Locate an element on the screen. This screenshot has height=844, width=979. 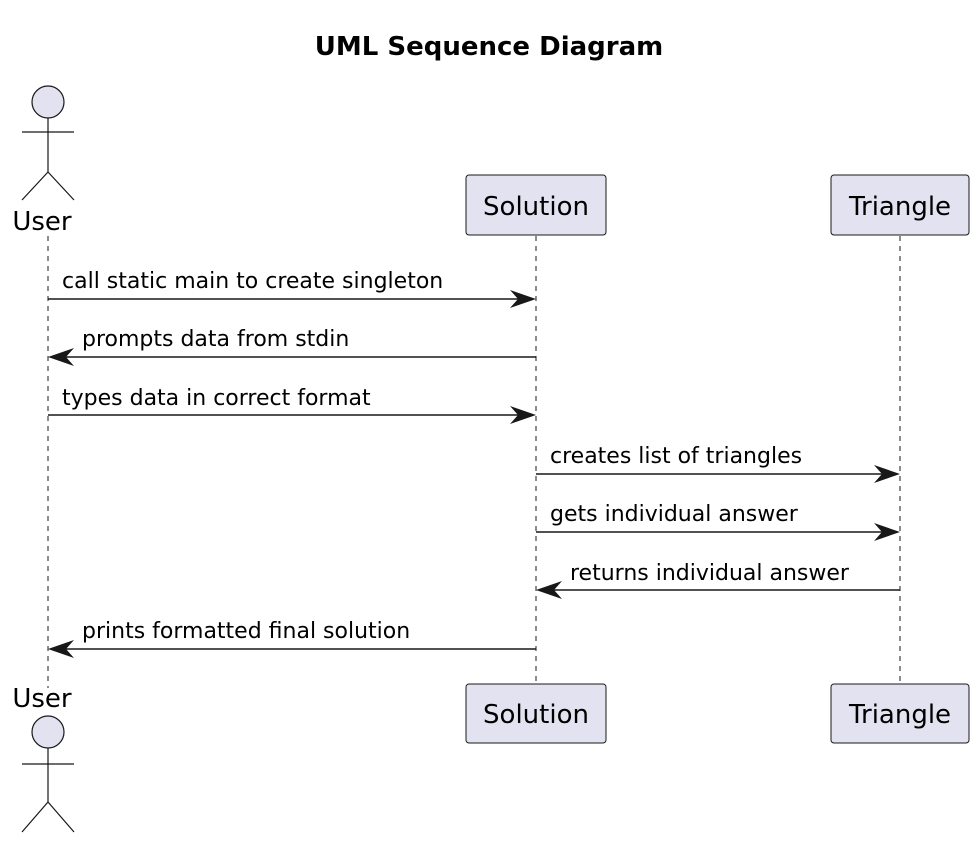
message-6: returns individual answer is located at coordinates (718, 580).